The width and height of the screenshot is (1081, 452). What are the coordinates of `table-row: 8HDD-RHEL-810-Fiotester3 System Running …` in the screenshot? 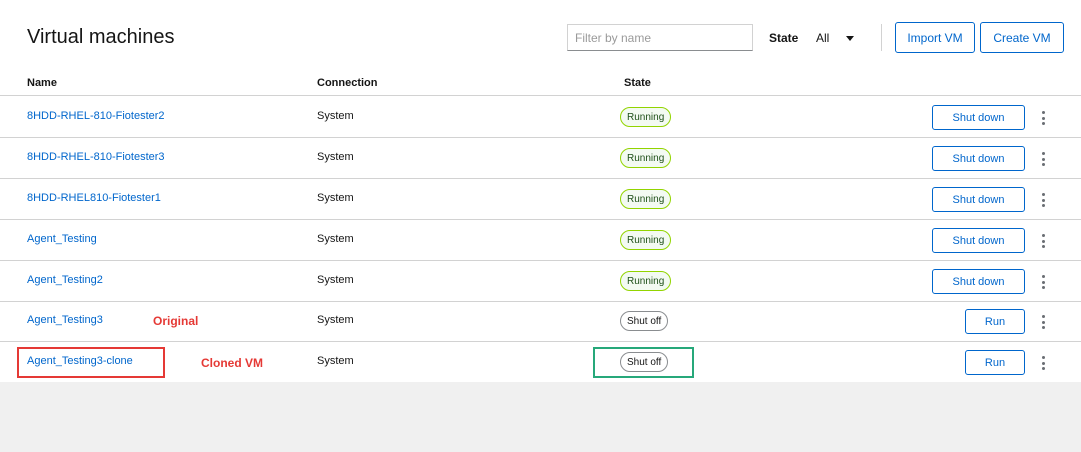 It's located at (540, 158).